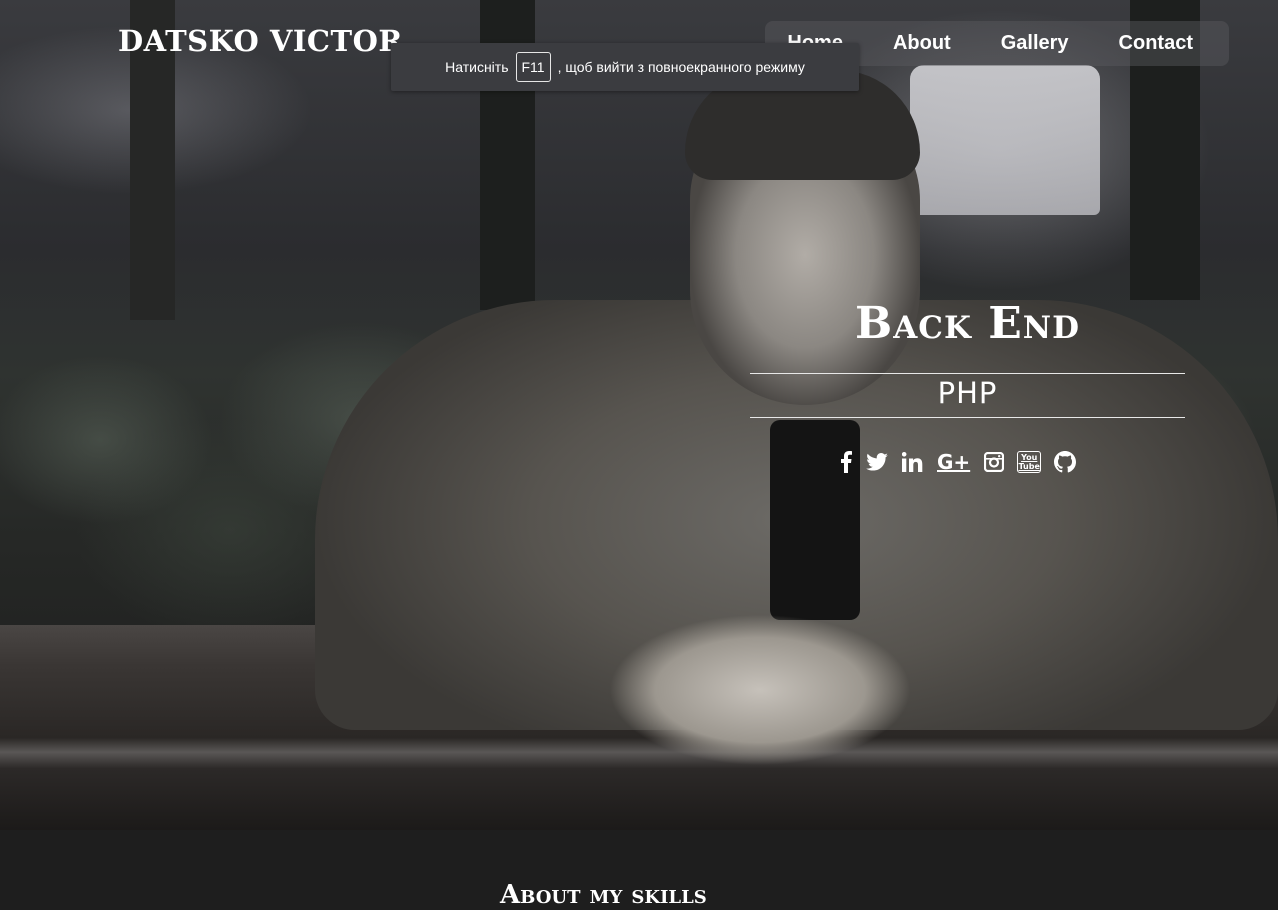  Describe the element at coordinates (967, 323) in the screenshot. I see `hero-title: Back End` at that location.